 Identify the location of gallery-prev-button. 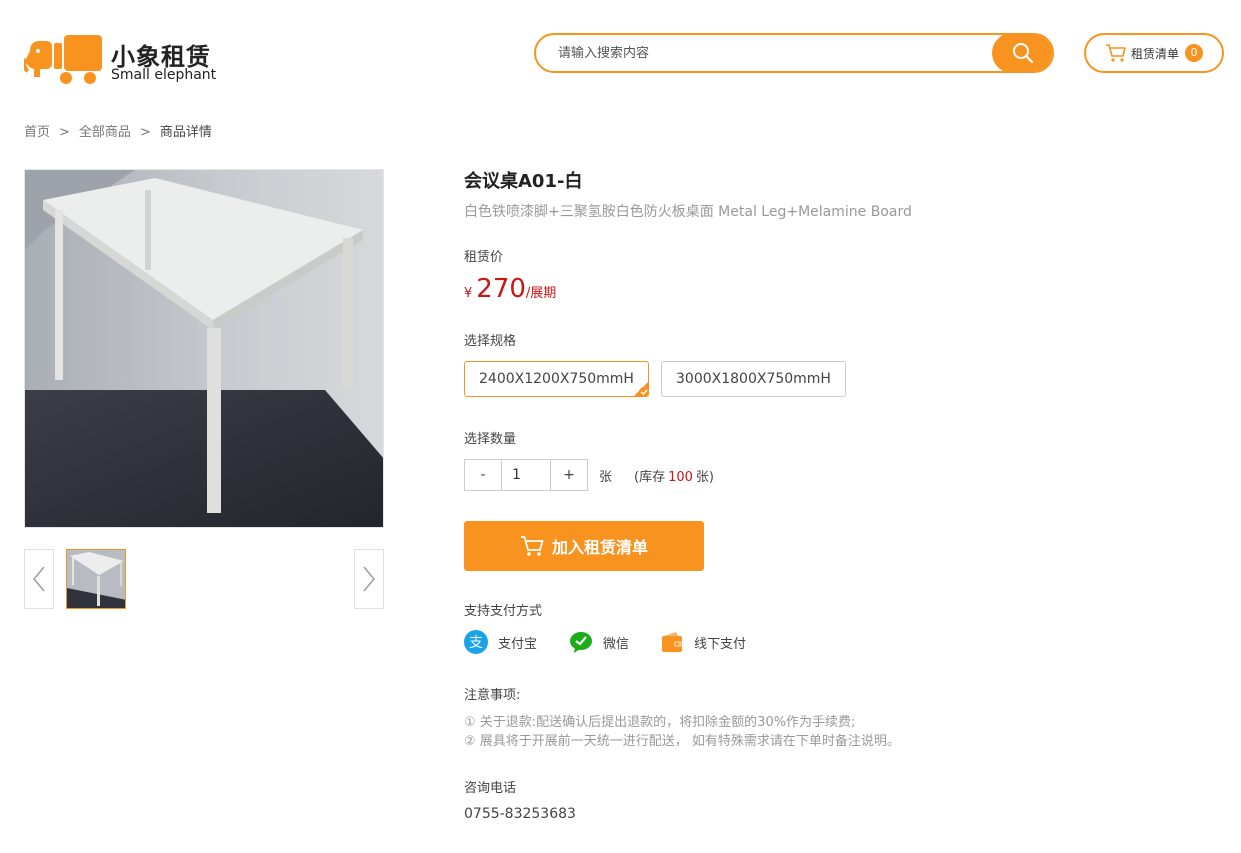
(39, 579).